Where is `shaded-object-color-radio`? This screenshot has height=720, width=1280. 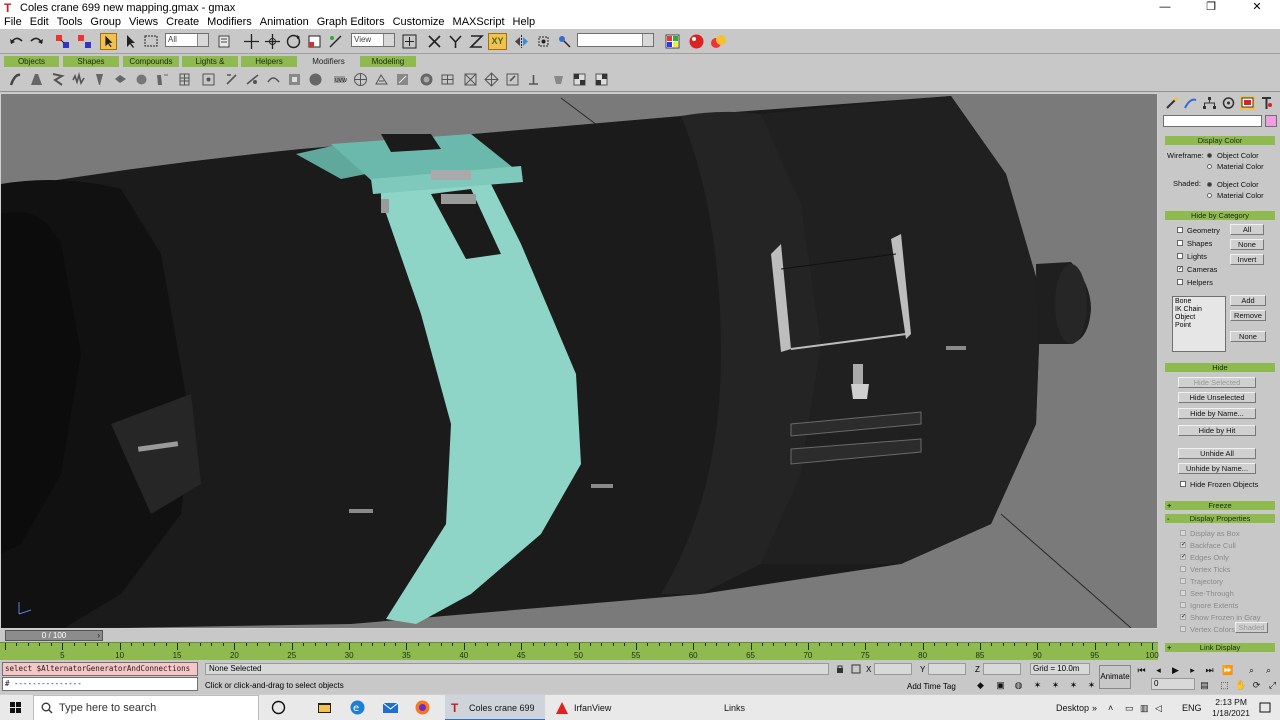
shaded-object-color-radio is located at coordinates (1209, 184).